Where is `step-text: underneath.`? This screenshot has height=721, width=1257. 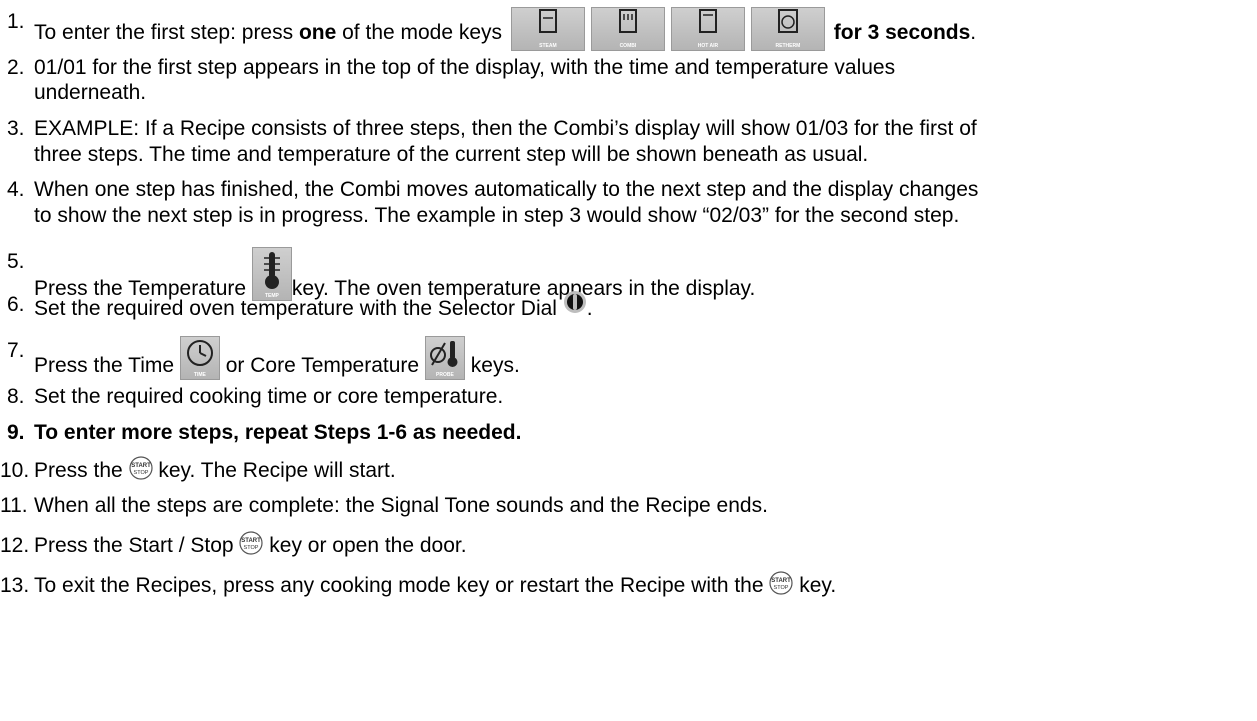
step-text: underneath. is located at coordinates (90, 92).